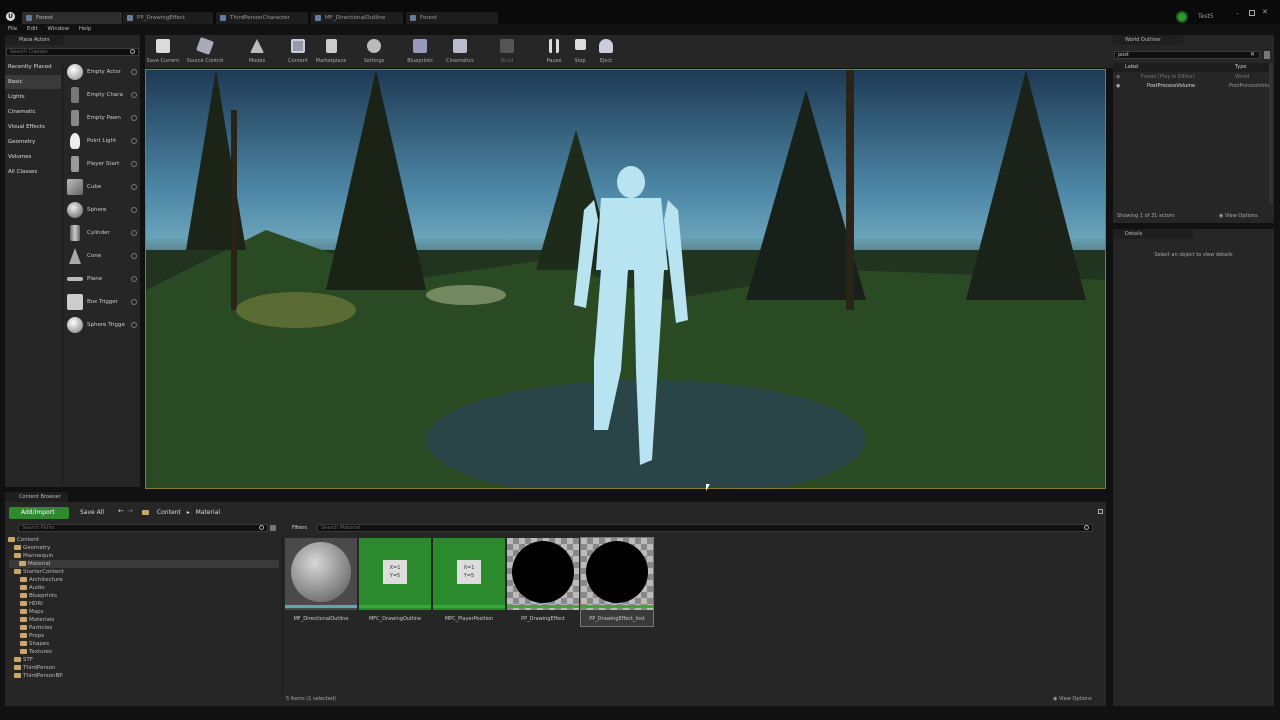 The width and height of the screenshot is (1280, 720). Describe the element at coordinates (90, 513) in the screenshot. I see `save-all-button: Save All` at that location.